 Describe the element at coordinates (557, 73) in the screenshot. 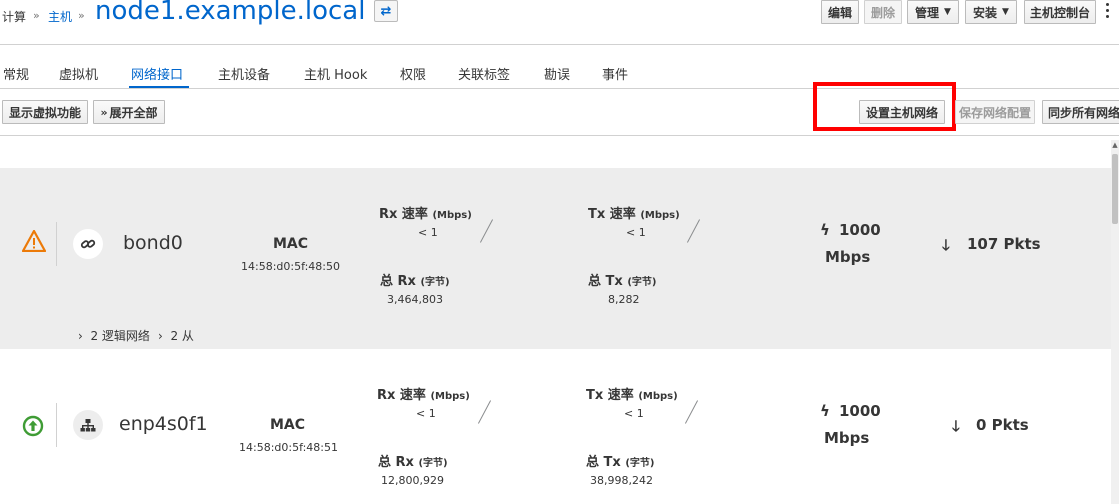

I see `tab-errata: 勘误` at that location.